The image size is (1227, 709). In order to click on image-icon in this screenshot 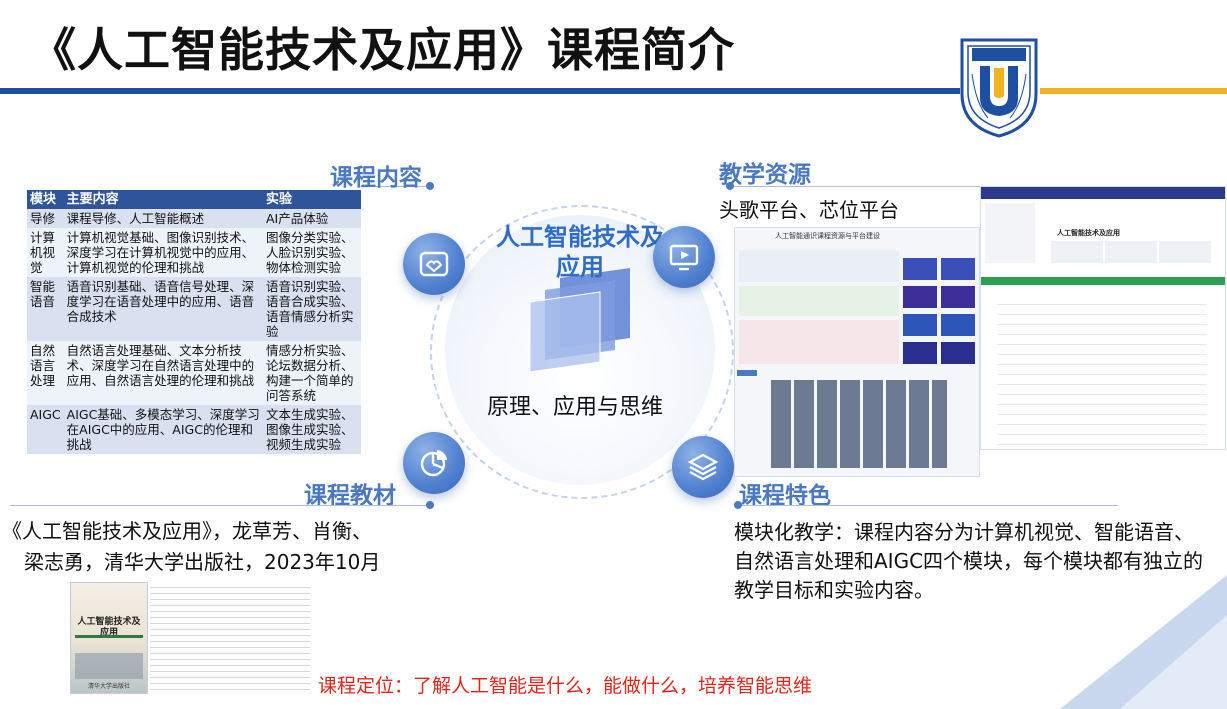, I will do `click(434, 264)`.